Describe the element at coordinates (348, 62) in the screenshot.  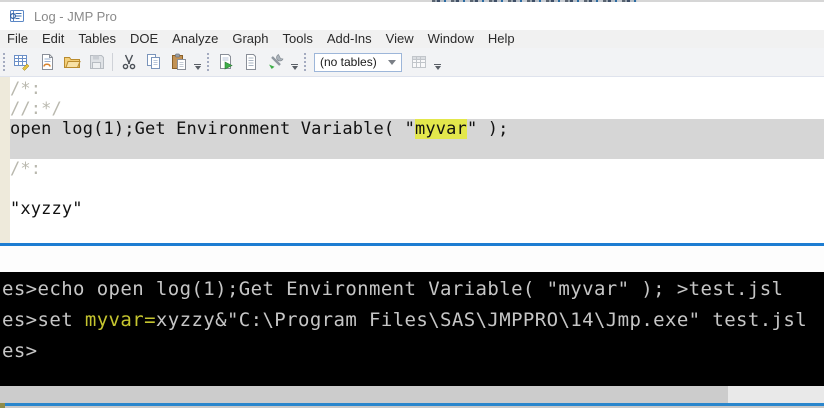
I see `tables-combobox-value: (no tables)` at that location.